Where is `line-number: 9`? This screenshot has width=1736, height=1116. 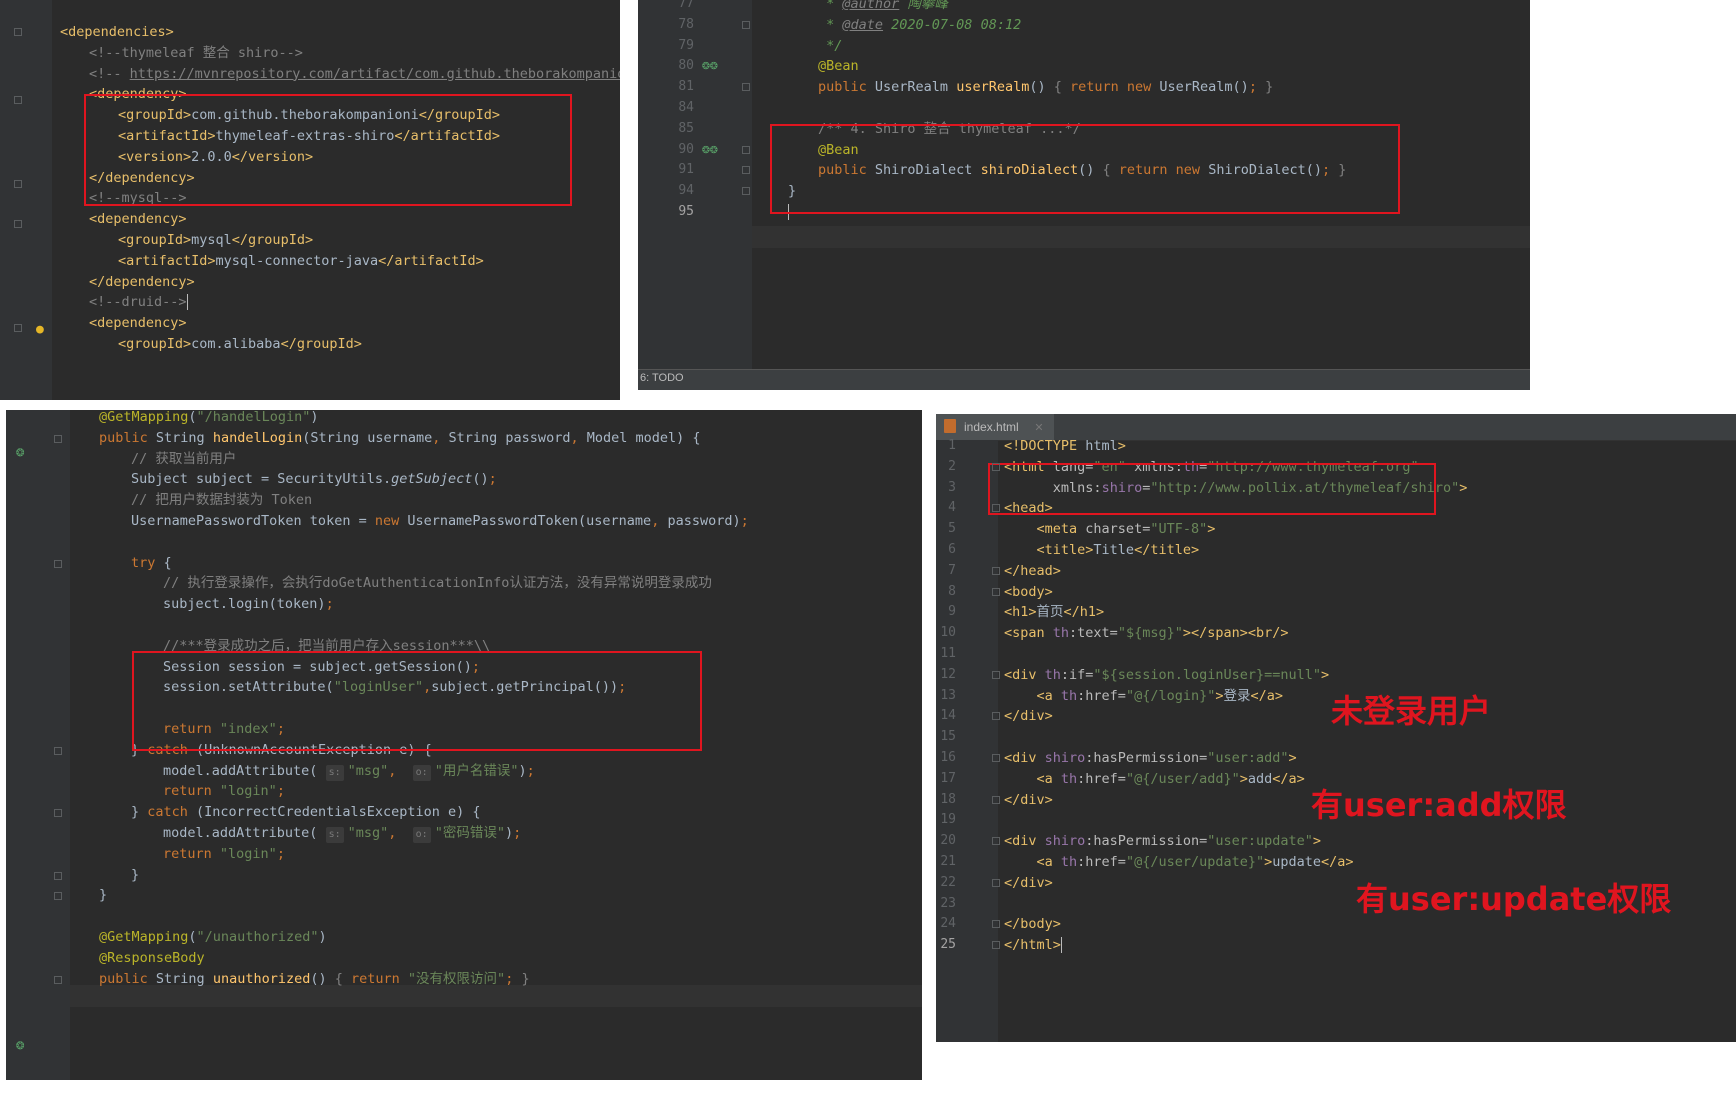 line-number: 9 is located at coordinates (952, 612).